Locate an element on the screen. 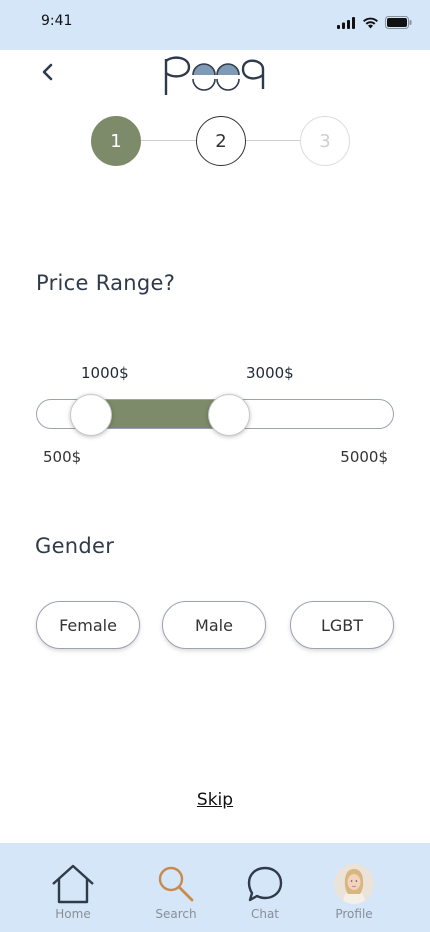  max-price-thumb is located at coordinates (229, 415).